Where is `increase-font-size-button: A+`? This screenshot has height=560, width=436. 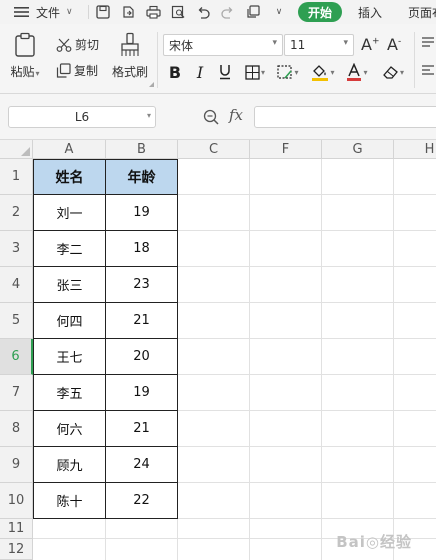 increase-font-size-button: A+ is located at coordinates (370, 44).